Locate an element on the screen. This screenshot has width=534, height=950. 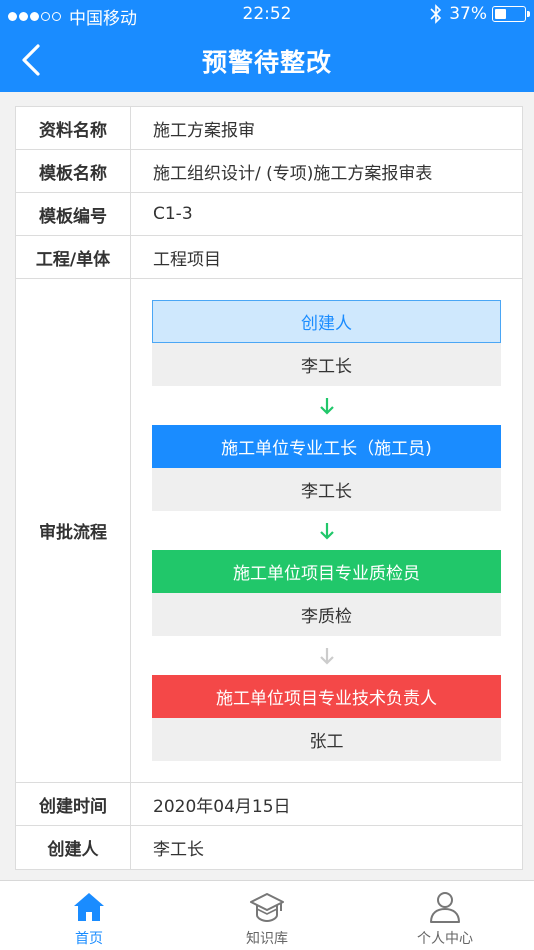
flow-person: 张工 is located at coordinates (326, 739).